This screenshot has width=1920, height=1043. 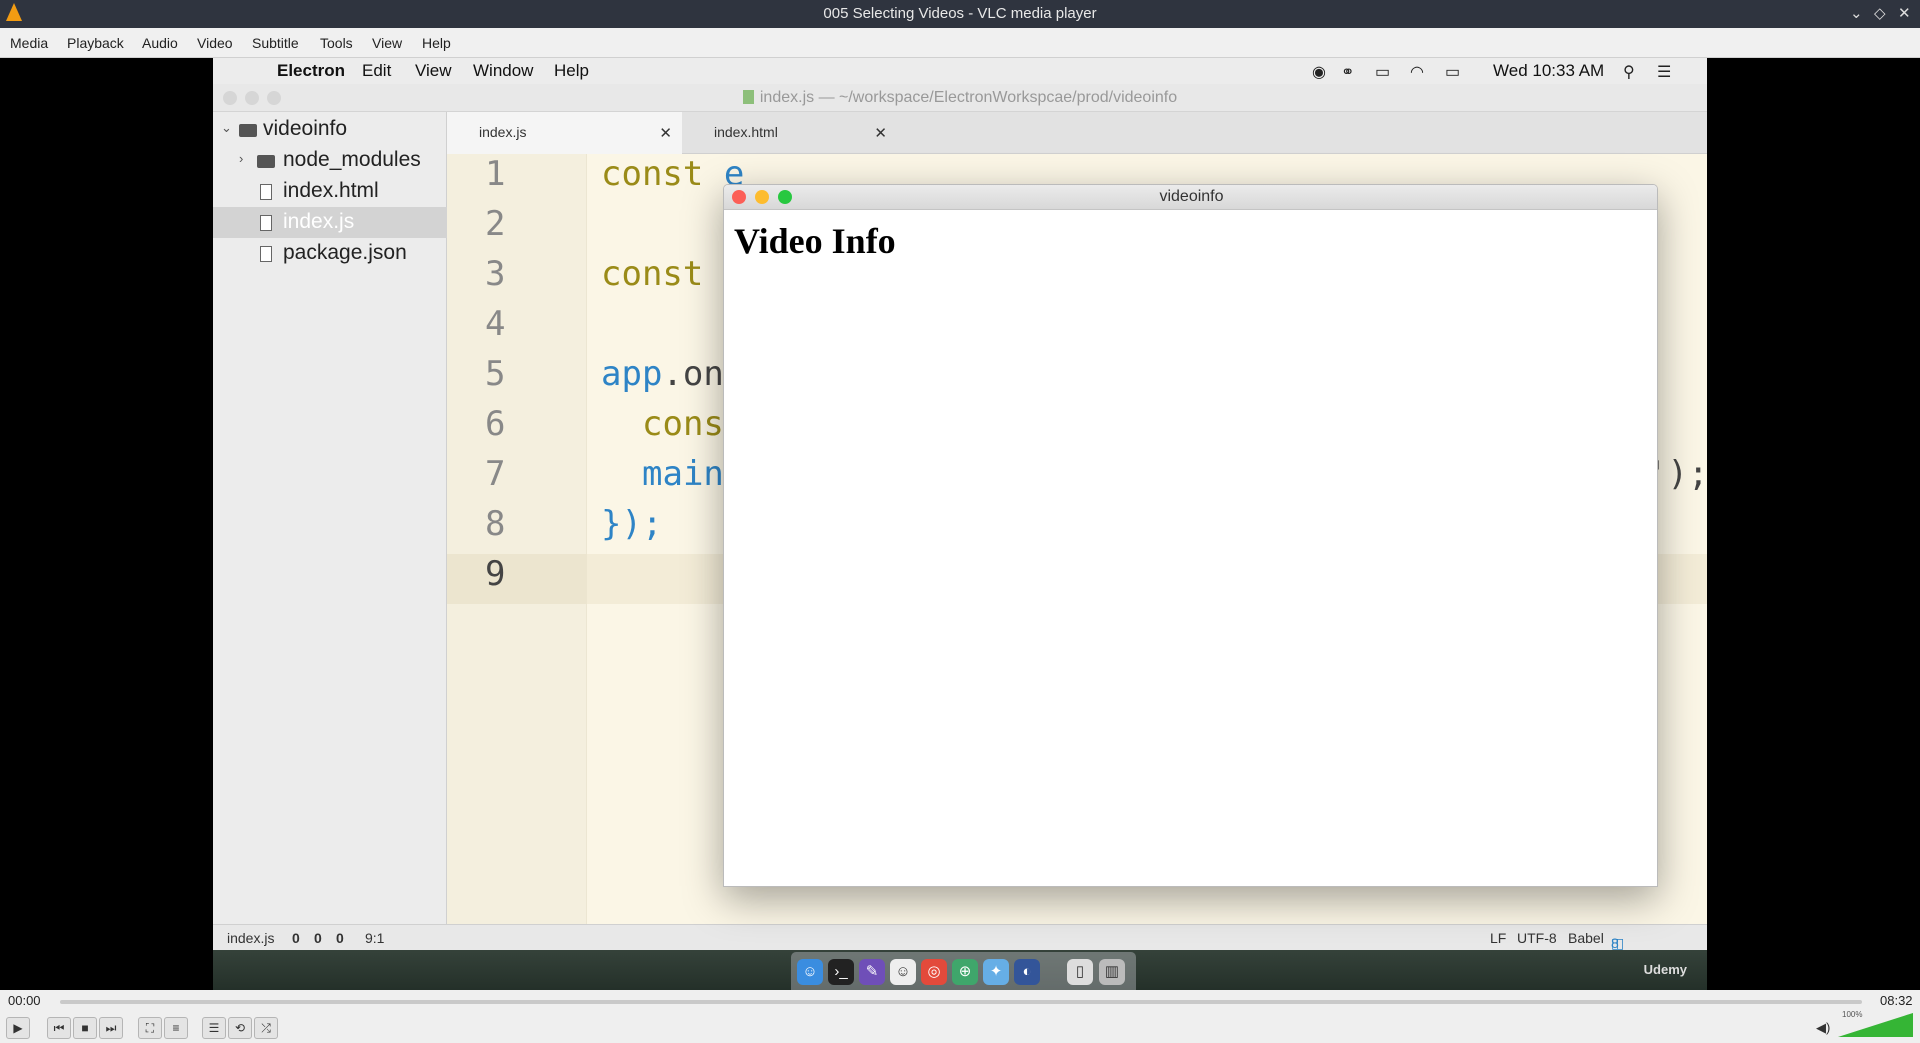 I want to click on line-number-gutter: 1 2 3 4 5 6 7 8 9, so click(x=517, y=539).